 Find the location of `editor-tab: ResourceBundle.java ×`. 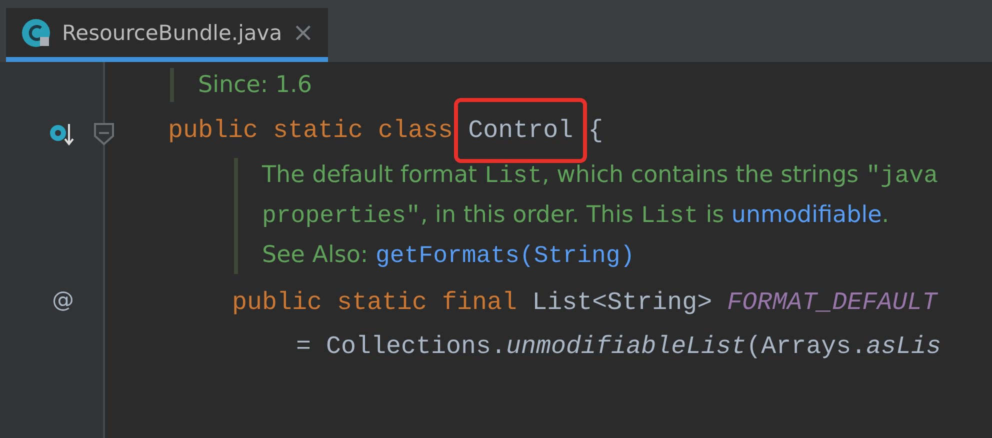

editor-tab: ResourceBundle.java × is located at coordinates (167, 35).